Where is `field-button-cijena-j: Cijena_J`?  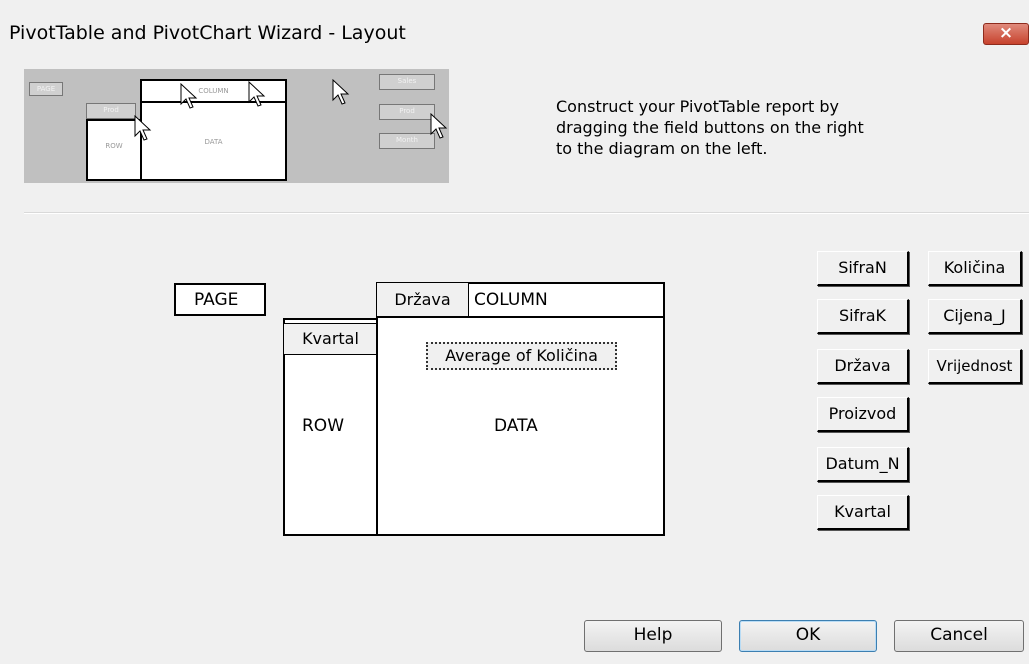 field-button-cijena-j: Cijena_J is located at coordinates (975, 316).